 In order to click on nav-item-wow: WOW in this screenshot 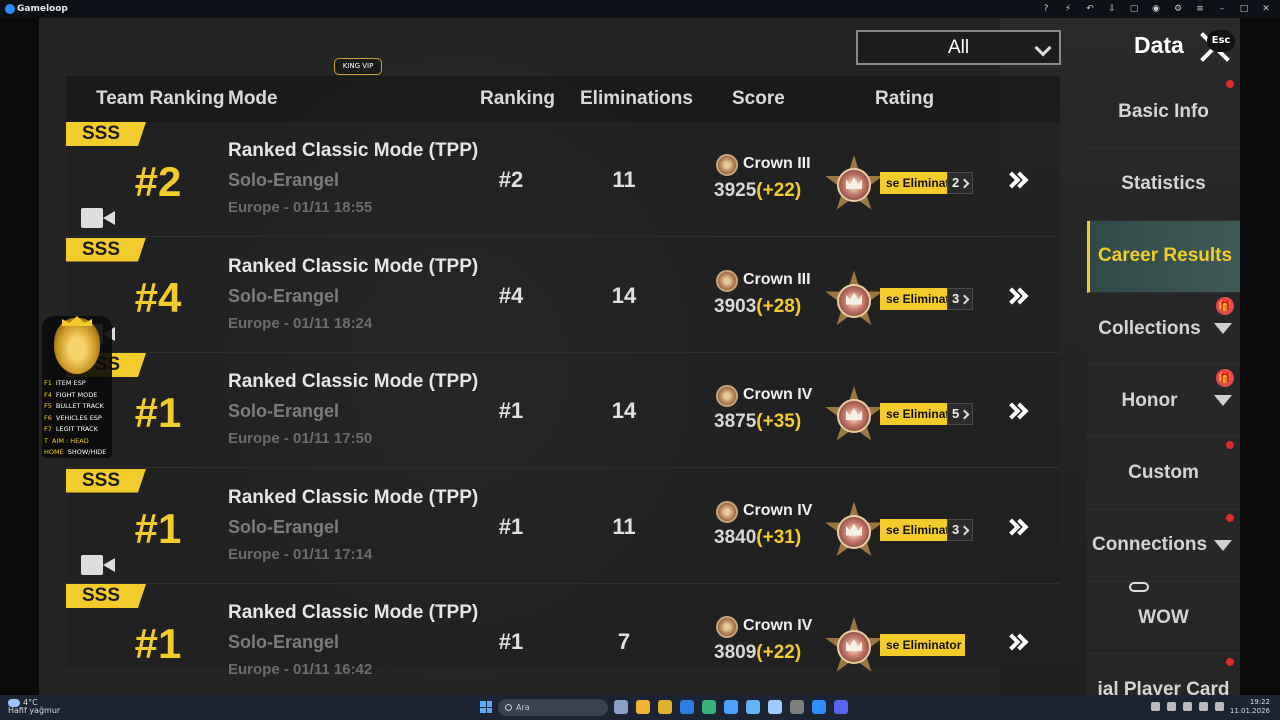, I will do `click(1163, 618)`.